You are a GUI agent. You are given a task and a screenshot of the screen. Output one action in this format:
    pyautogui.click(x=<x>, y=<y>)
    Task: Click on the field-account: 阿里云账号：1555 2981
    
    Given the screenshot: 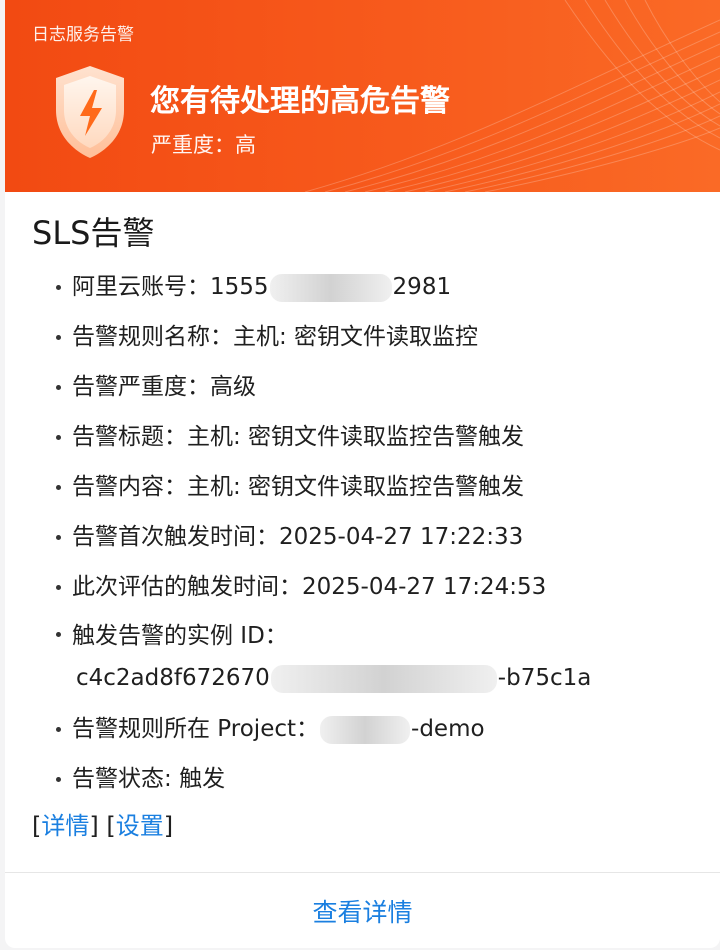 What is the action you would take?
    pyautogui.click(x=362, y=287)
    